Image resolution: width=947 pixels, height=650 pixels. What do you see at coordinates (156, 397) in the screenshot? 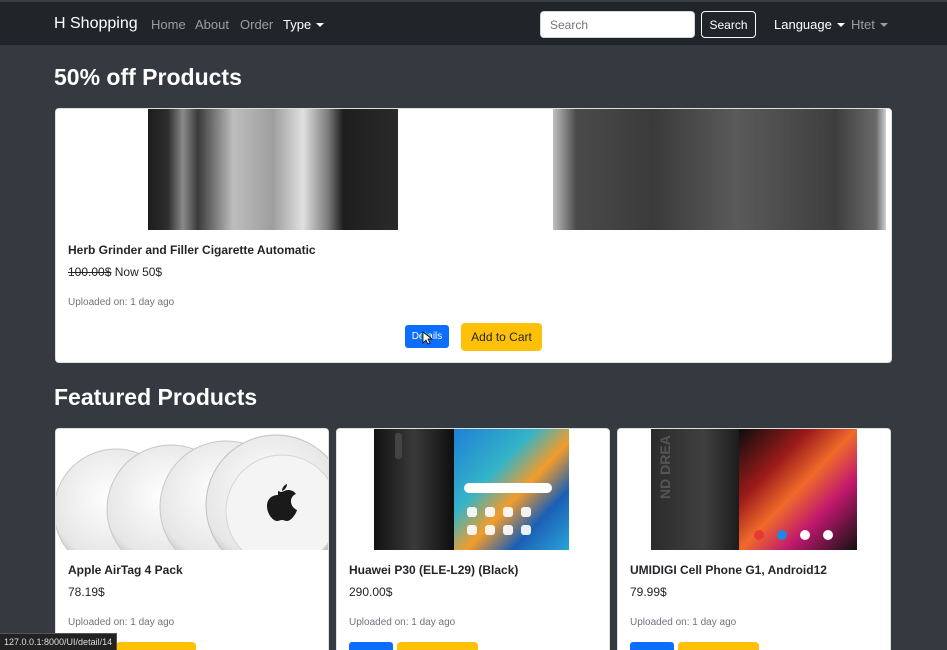
I see `featured-section-title: Featured Products` at bounding box center [156, 397].